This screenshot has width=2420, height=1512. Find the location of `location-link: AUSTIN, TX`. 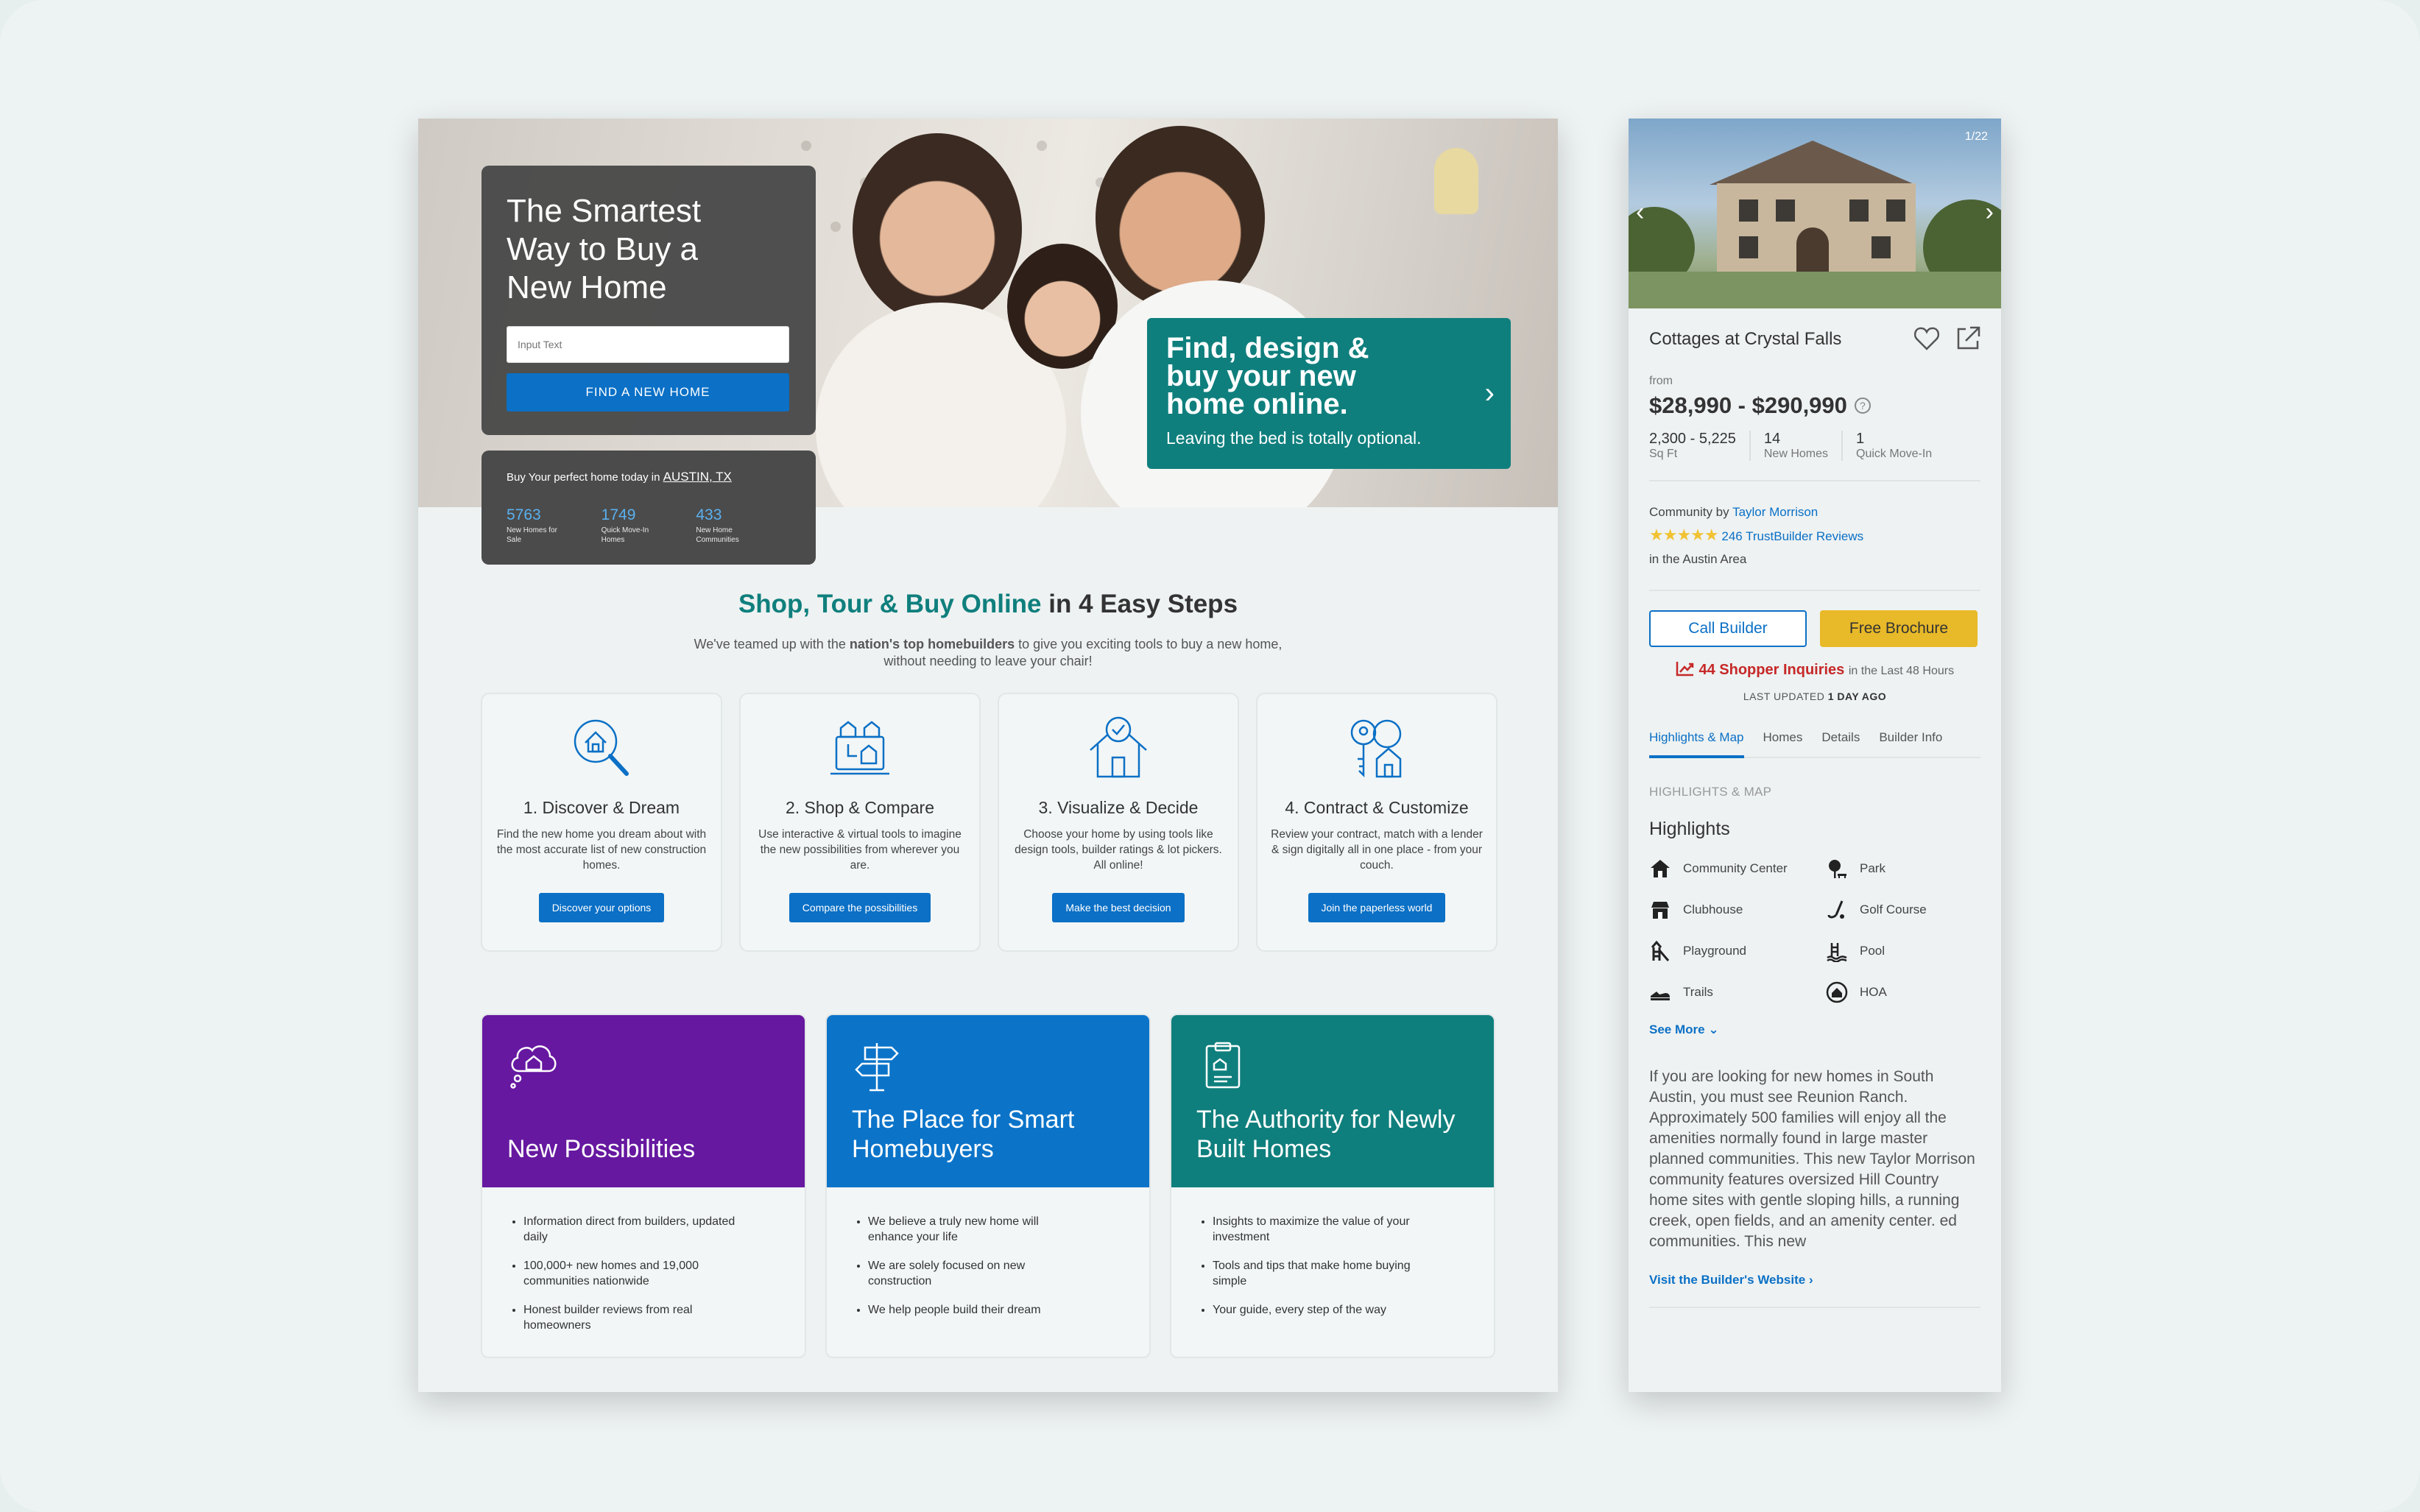

location-link: AUSTIN, TX is located at coordinates (698, 477).